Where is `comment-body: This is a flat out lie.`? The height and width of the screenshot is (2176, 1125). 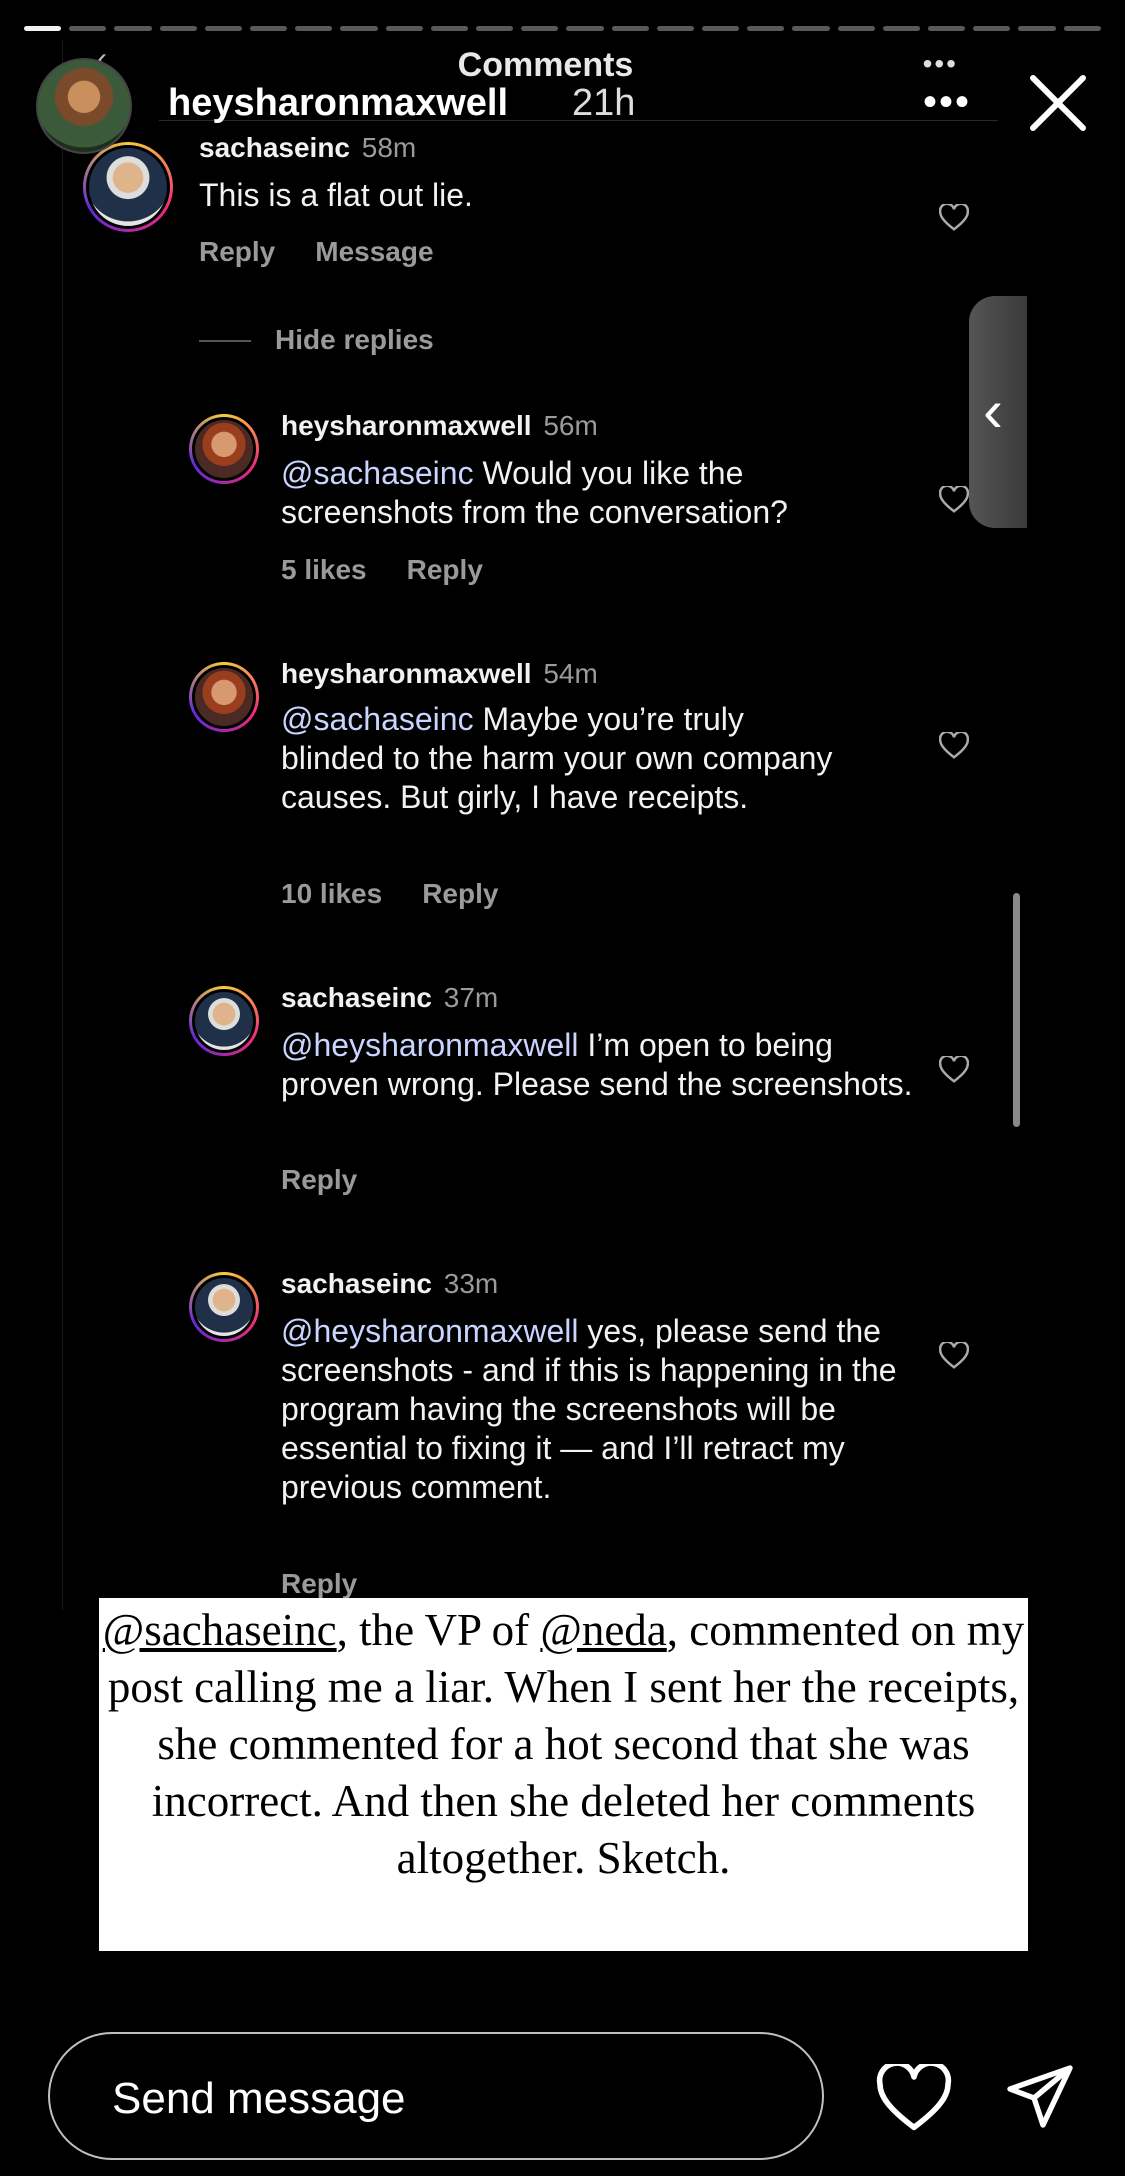 comment-body: This is a flat out lie. is located at coordinates (336, 195).